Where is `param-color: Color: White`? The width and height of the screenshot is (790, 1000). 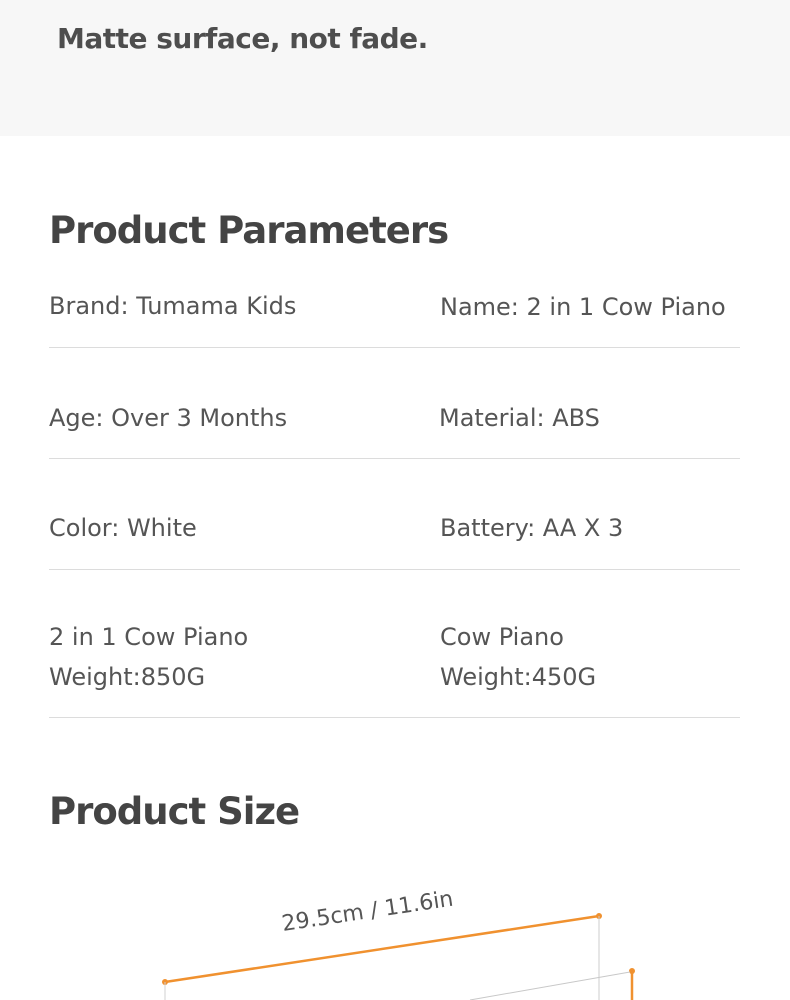 param-color: Color: White is located at coordinates (123, 528).